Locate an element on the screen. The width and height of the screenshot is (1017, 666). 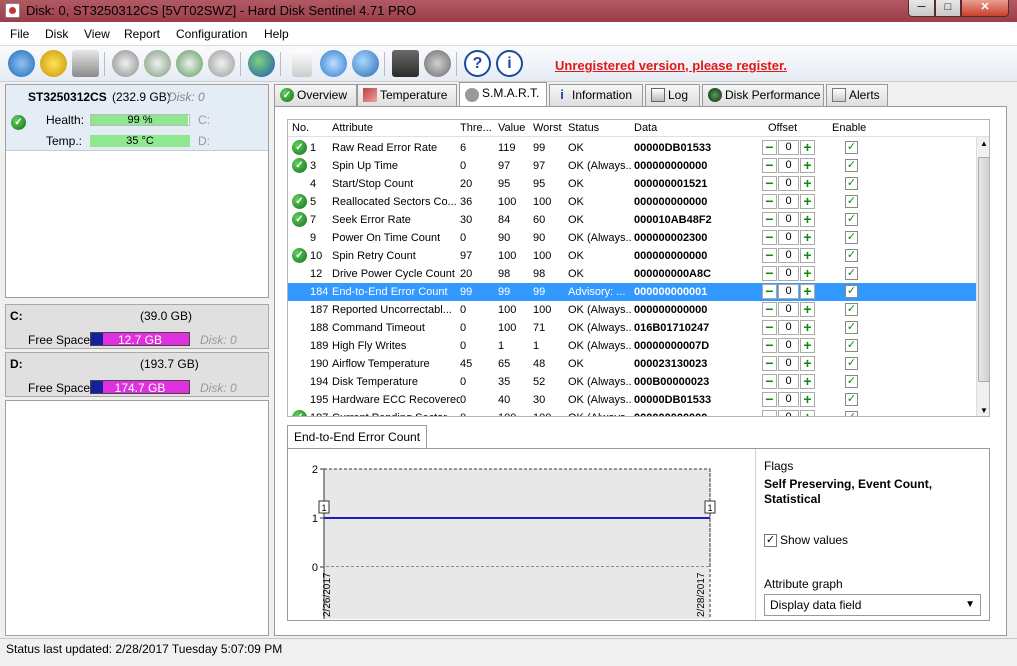
col-offset: Offset is located at coordinates (782, 128).